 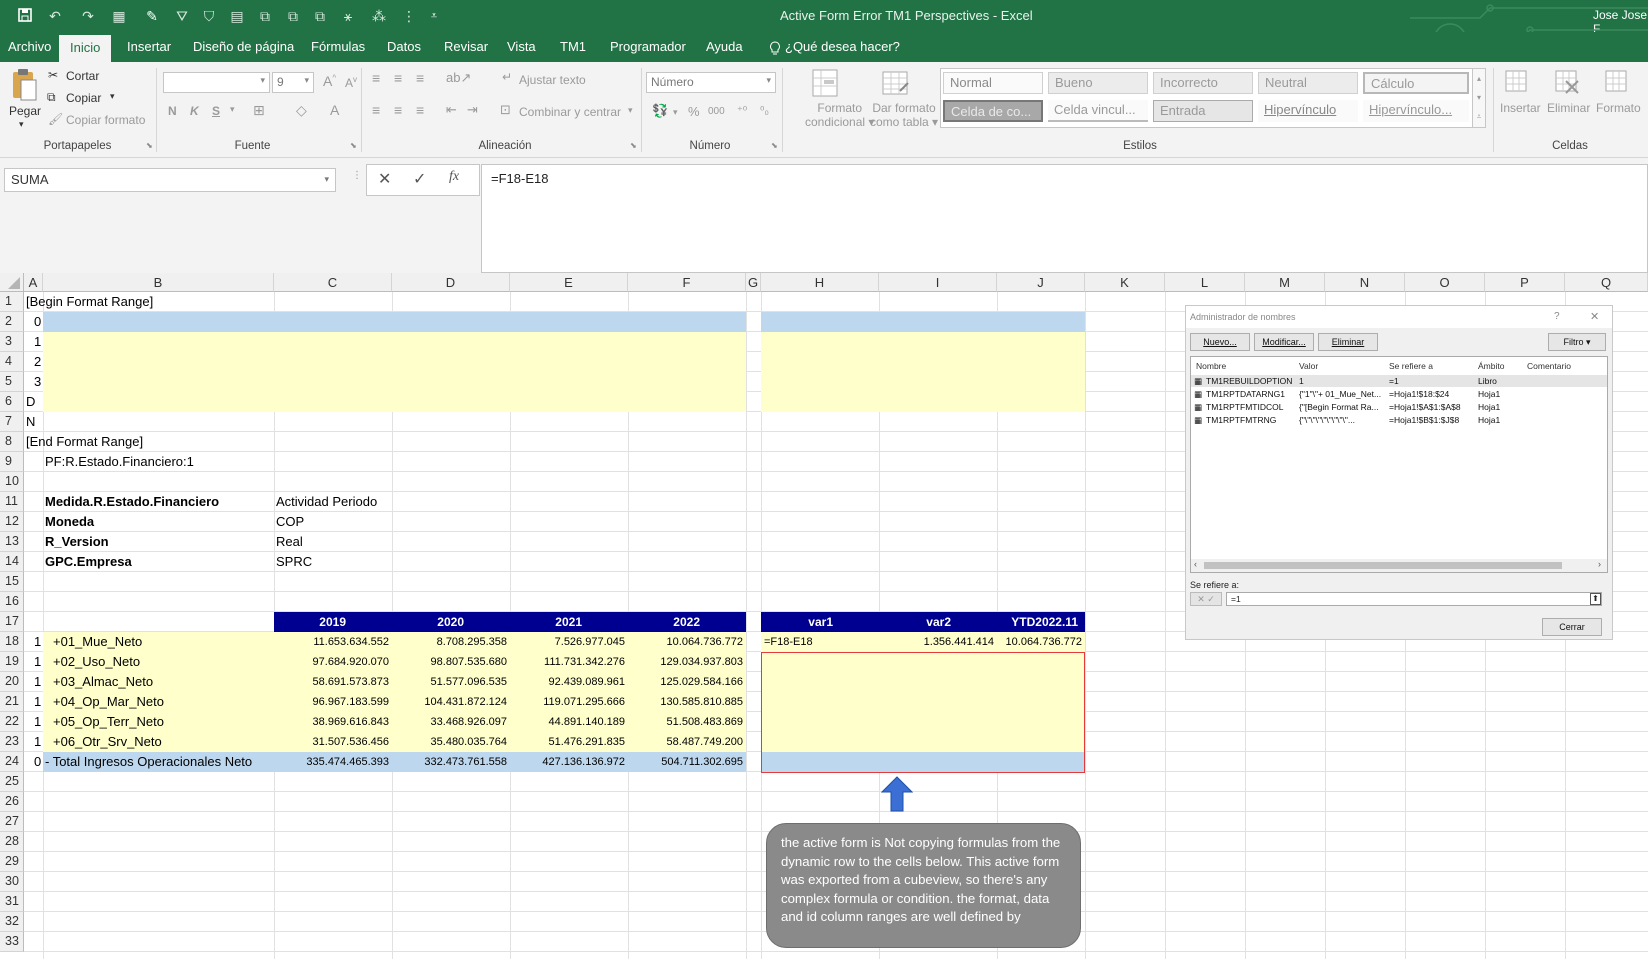 I want to click on row-label-cell: +06_Otr_Srv_Neto, so click(x=107, y=742).